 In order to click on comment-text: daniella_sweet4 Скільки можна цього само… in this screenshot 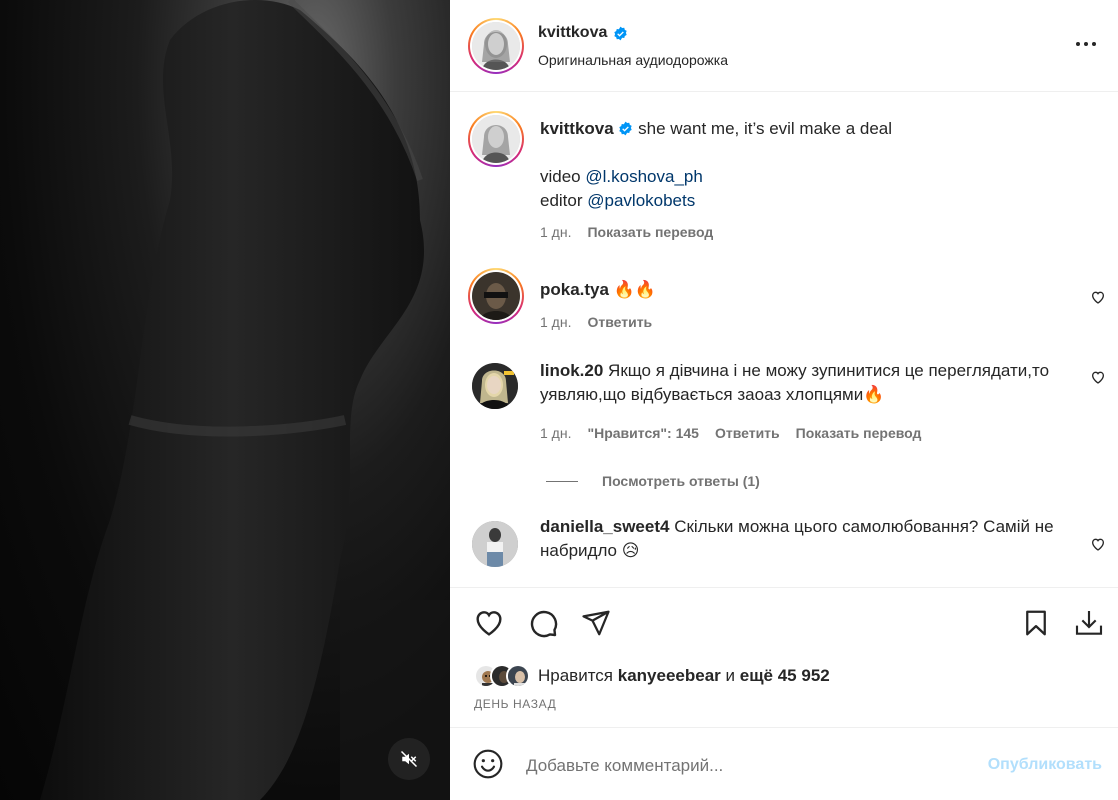, I will do `click(800, 539)`.